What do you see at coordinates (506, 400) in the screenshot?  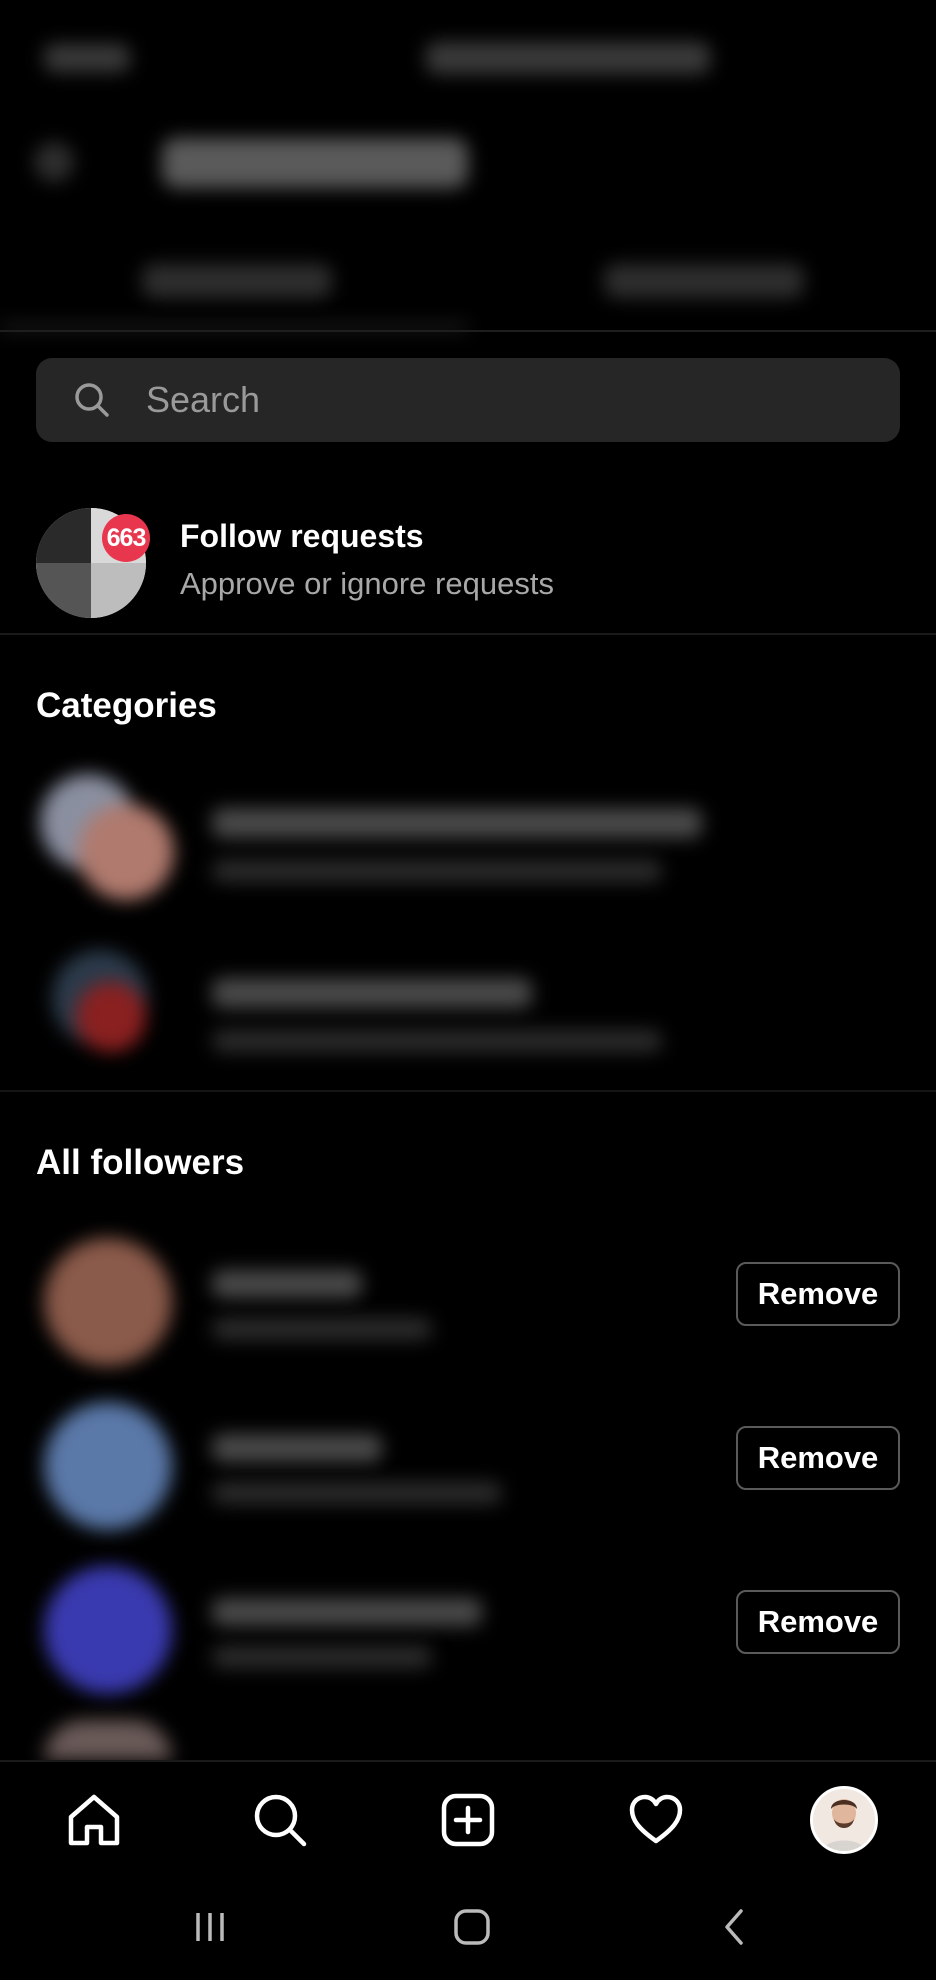 I see `search-input` at bounding box center [506, 400].